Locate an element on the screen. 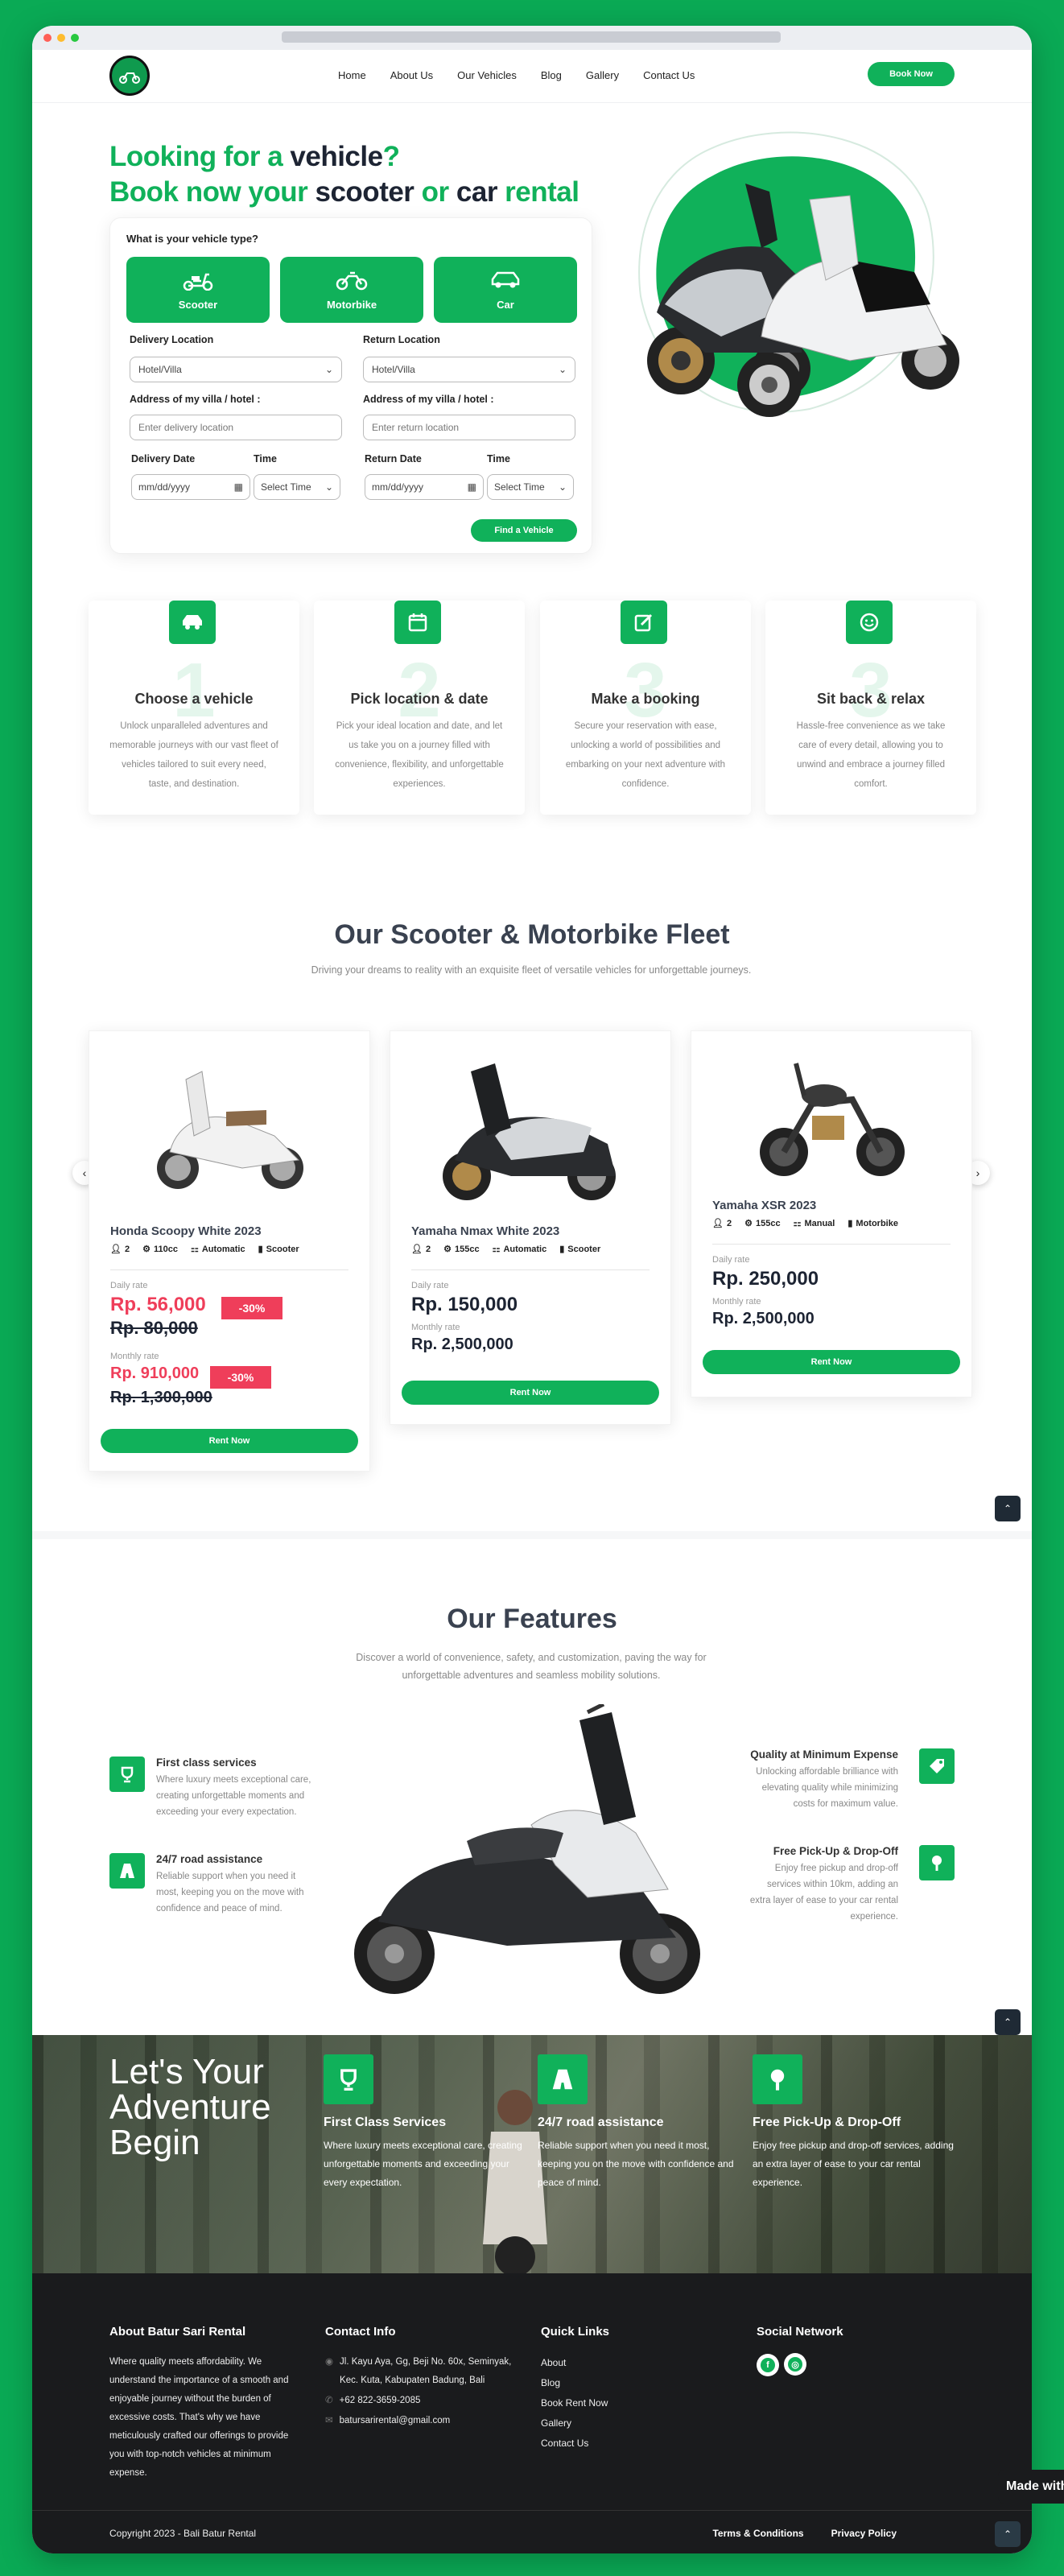 The width and height of the screenshot is (1064, 2576). category-icon: ▮ is located at coordinates (562, 1249).